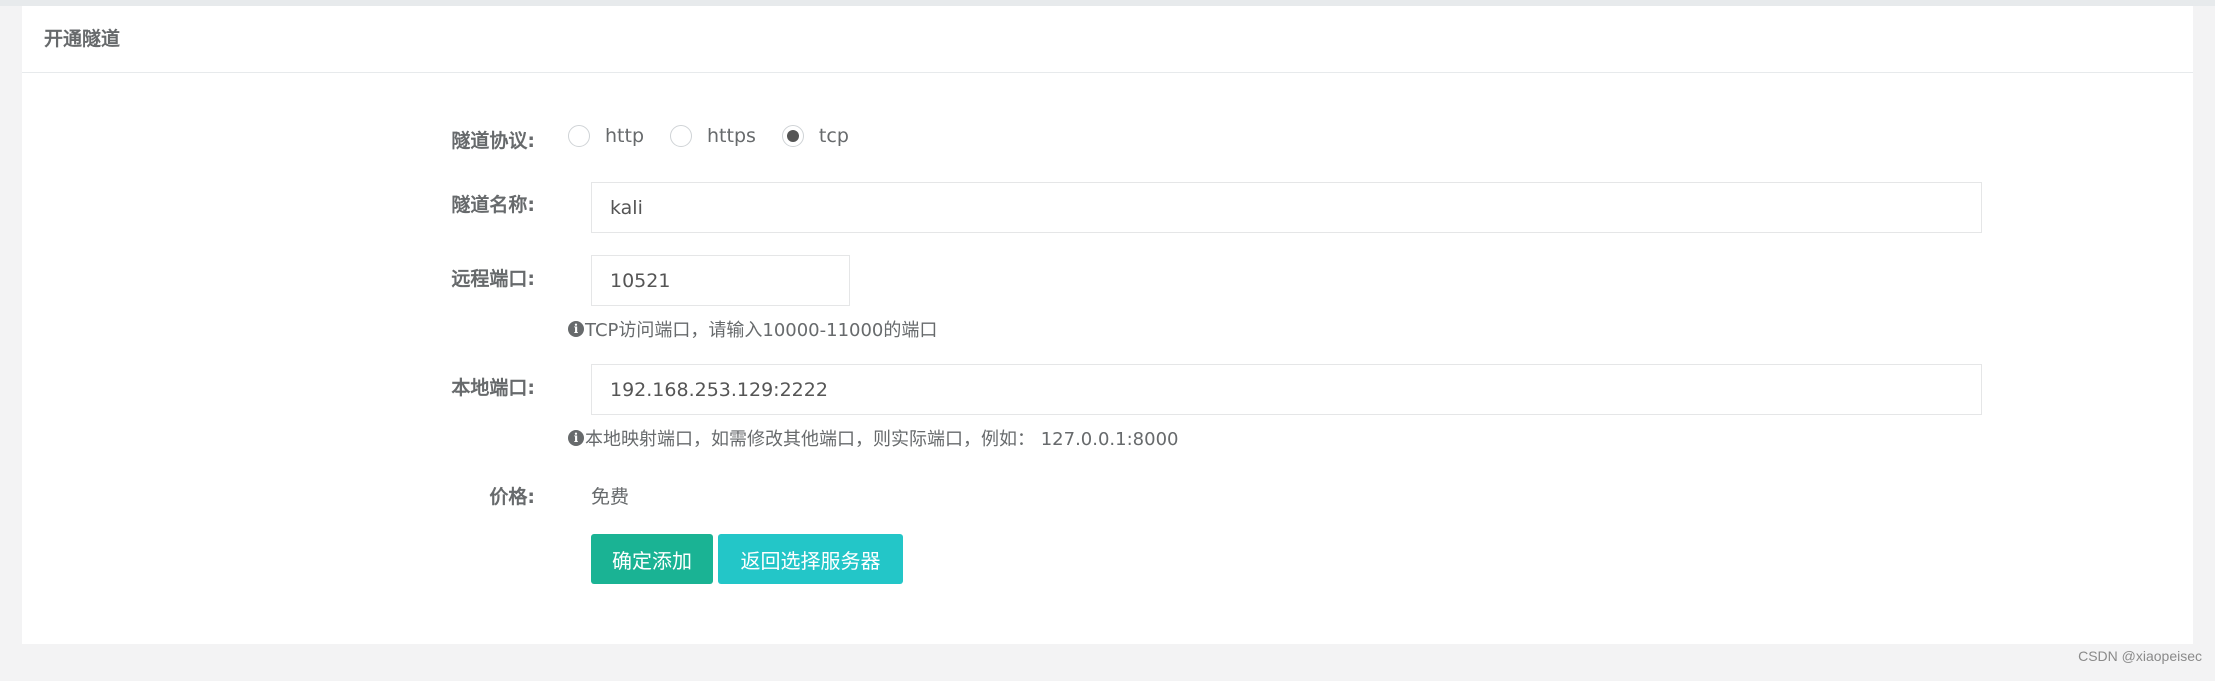 The width and height of the screenshot is (2215, 681). Describe the element at coordinates (792, 136) in the screenshot. I see `radio-tcp` at that location.